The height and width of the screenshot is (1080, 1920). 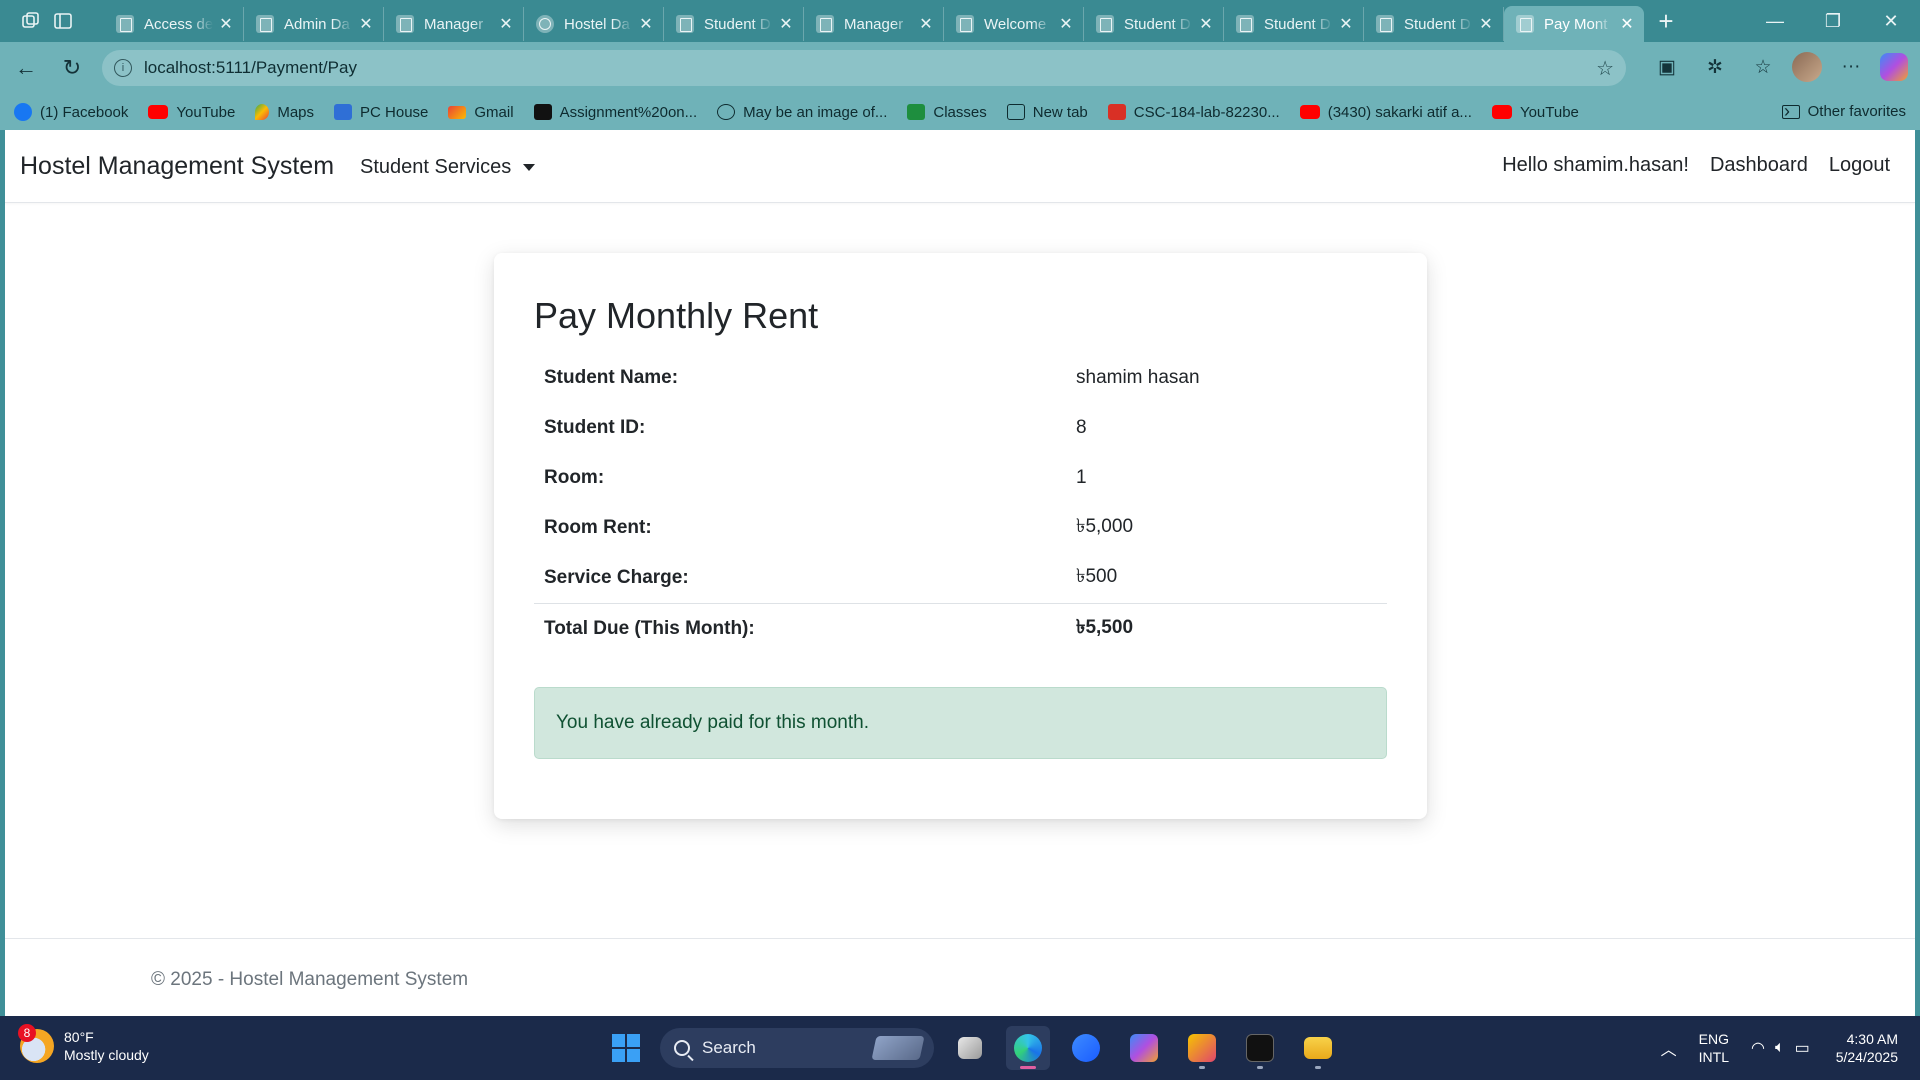 I want to click on extensions-icon: ✲, so click(x=1715, y=67).